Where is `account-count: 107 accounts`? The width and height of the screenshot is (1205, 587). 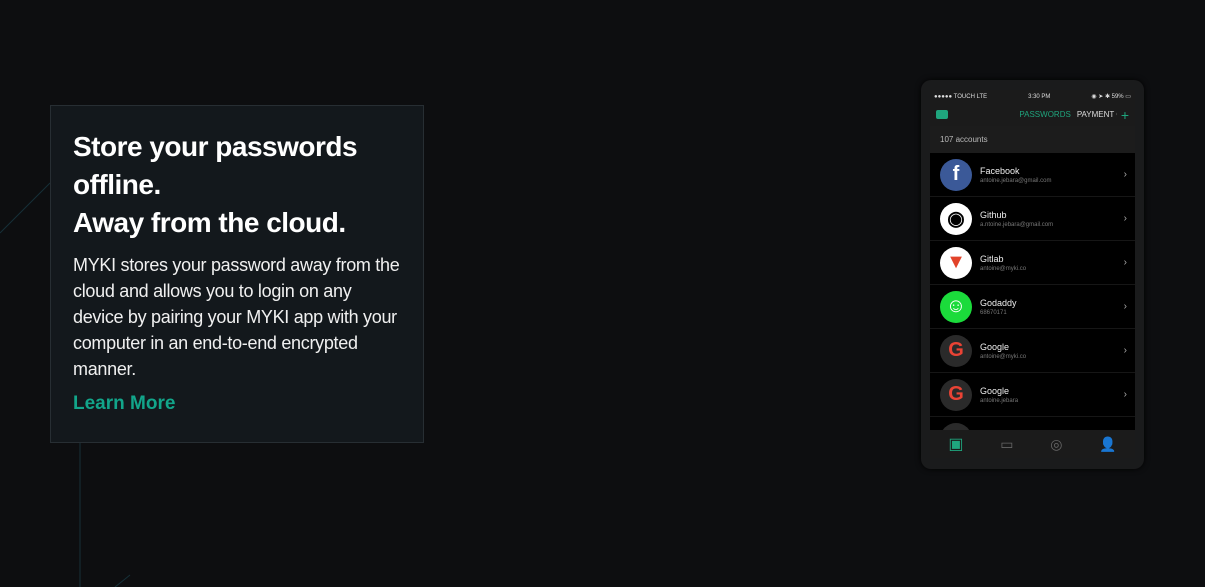
account-count: 107 accounts is located at coordinates (1032, 139).